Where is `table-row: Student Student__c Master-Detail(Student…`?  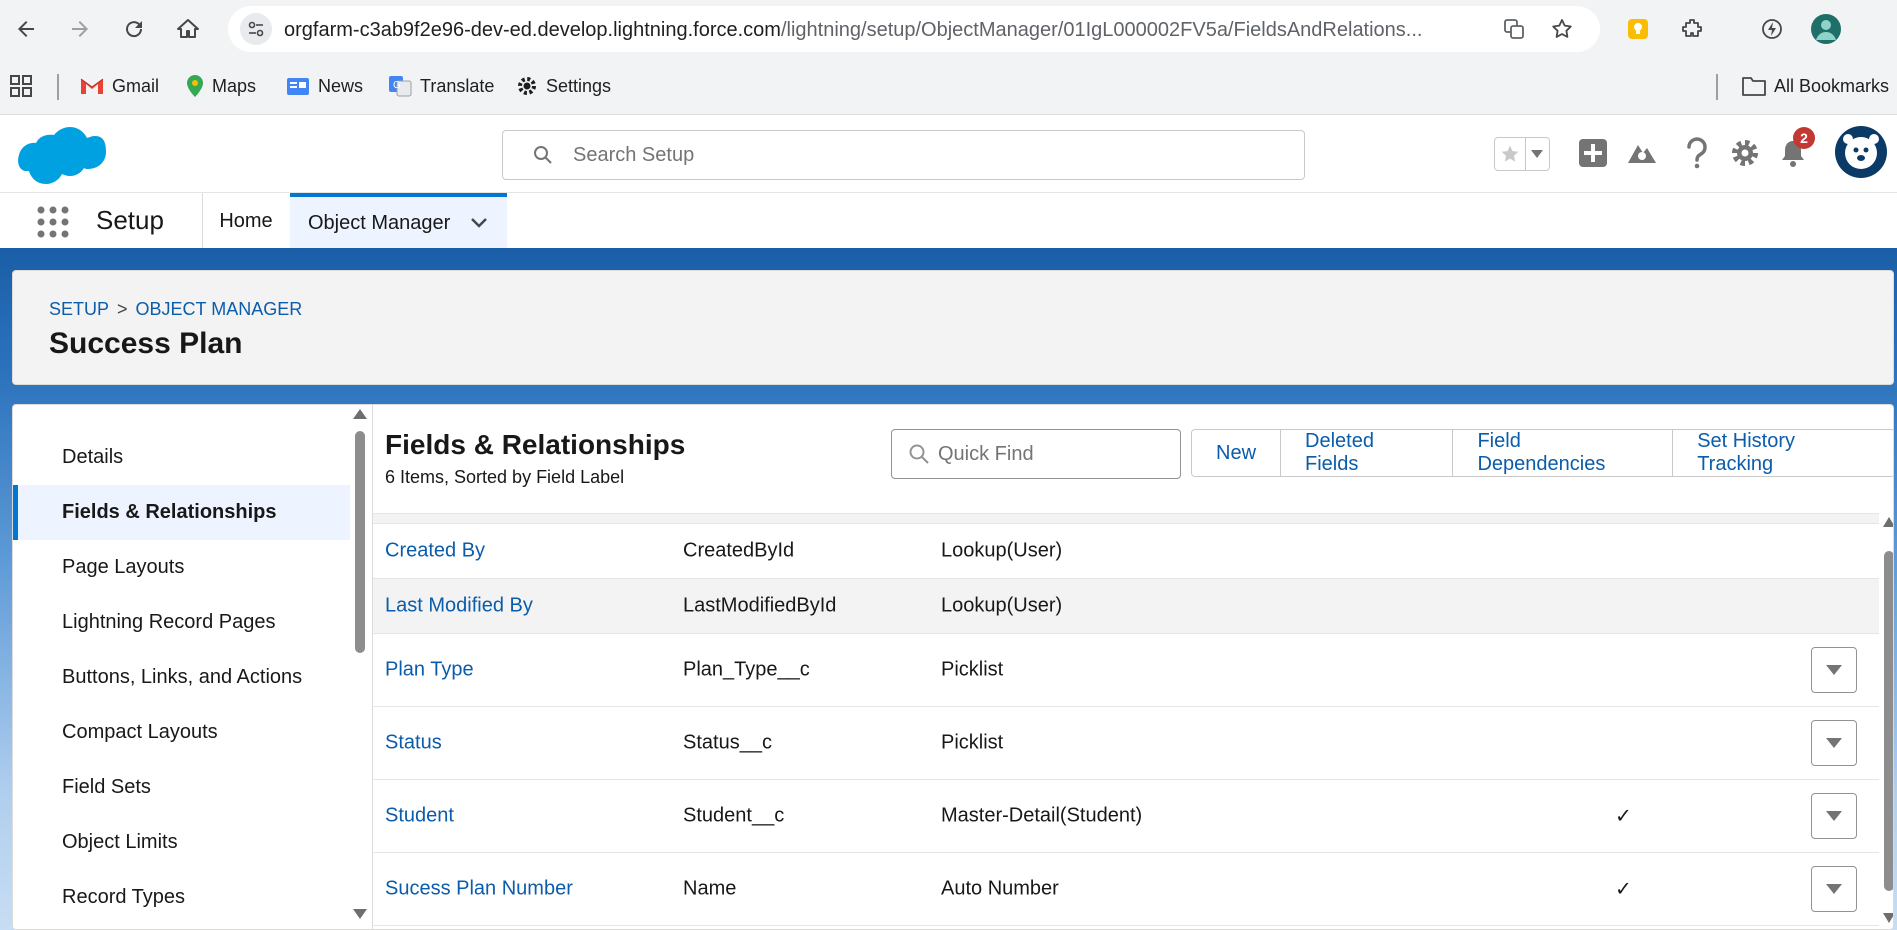
table-row: Student Student__c Master-Detail(Student… is located at coordinates (1126, 816).